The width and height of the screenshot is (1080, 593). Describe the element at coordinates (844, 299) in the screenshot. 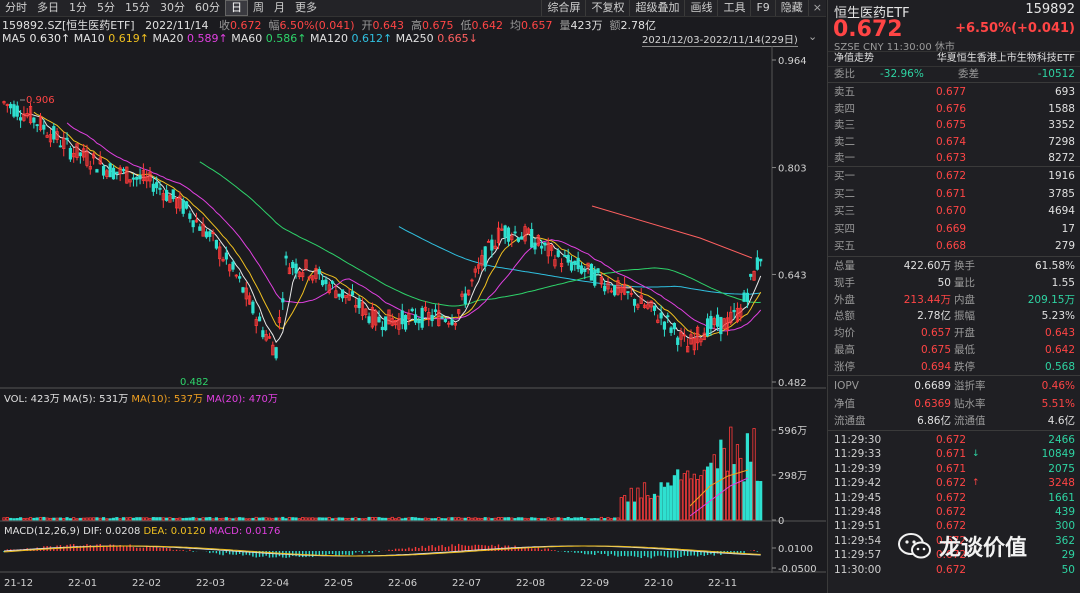

I see `stat-label: 外盘` at that location.